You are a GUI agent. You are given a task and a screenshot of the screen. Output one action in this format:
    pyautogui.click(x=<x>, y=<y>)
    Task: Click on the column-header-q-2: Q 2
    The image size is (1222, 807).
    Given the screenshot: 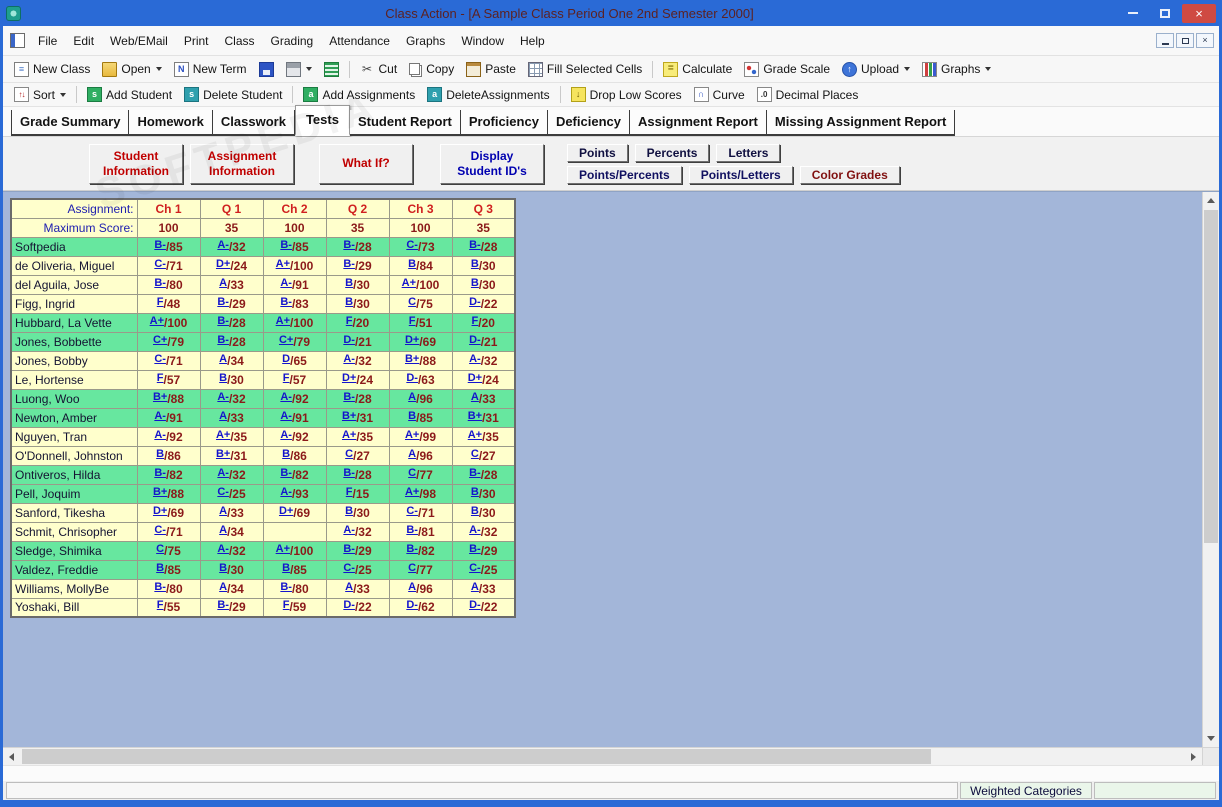 What is the action you would take?
    pyautogui.click(x=357, y=208)
    